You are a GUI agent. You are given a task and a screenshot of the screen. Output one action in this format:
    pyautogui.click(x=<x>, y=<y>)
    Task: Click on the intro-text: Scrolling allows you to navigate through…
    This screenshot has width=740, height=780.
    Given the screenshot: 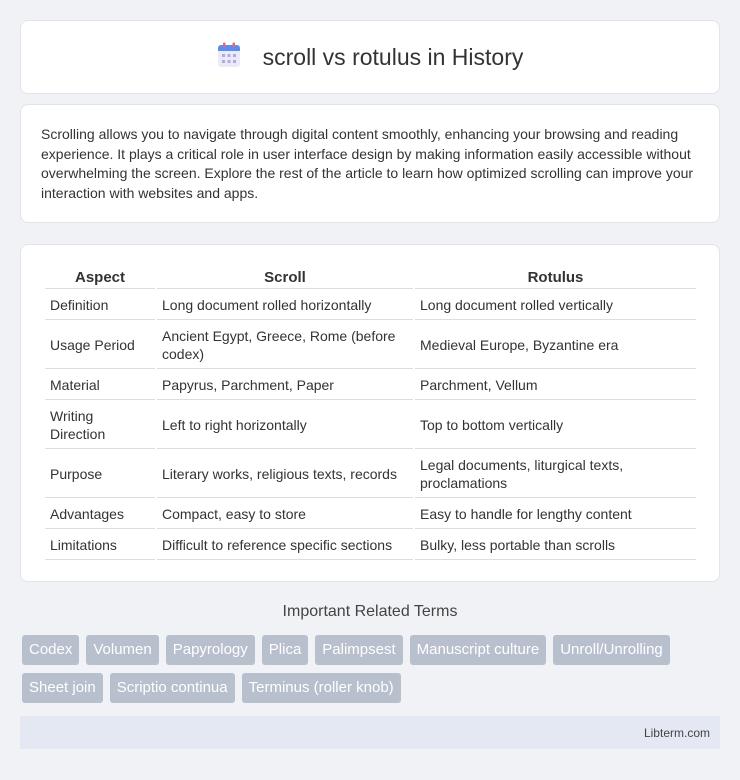 What is the action you would take?
    pyautogui.click(x=367, y=163)
    